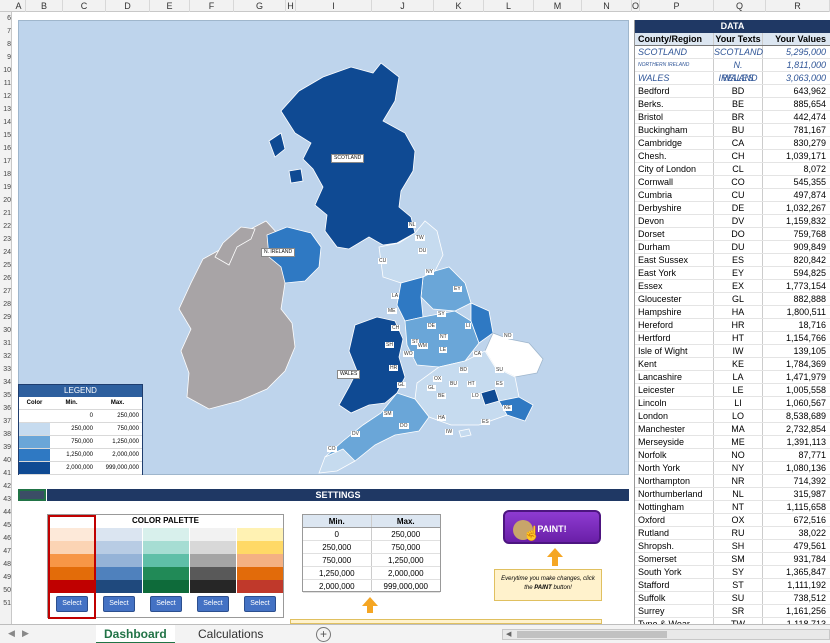  Describe the element at coordinates (740, 6) in the screenshot. I see `column-letter: Q` at that location.